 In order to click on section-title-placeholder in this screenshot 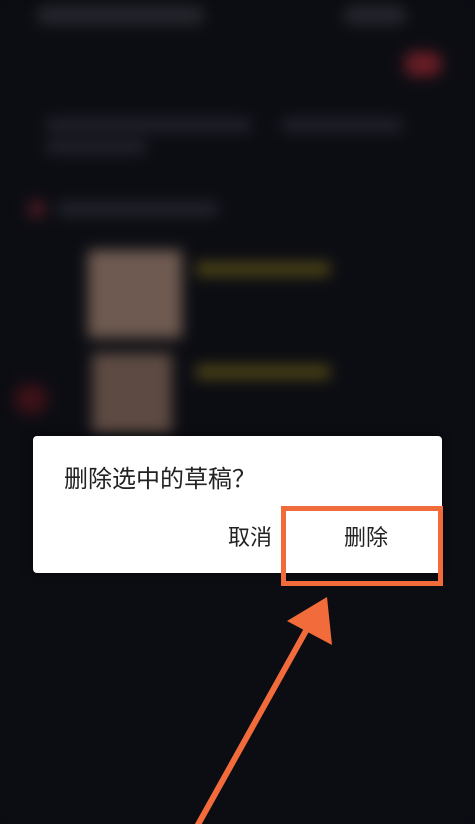, I will do `click(138, 209)`.